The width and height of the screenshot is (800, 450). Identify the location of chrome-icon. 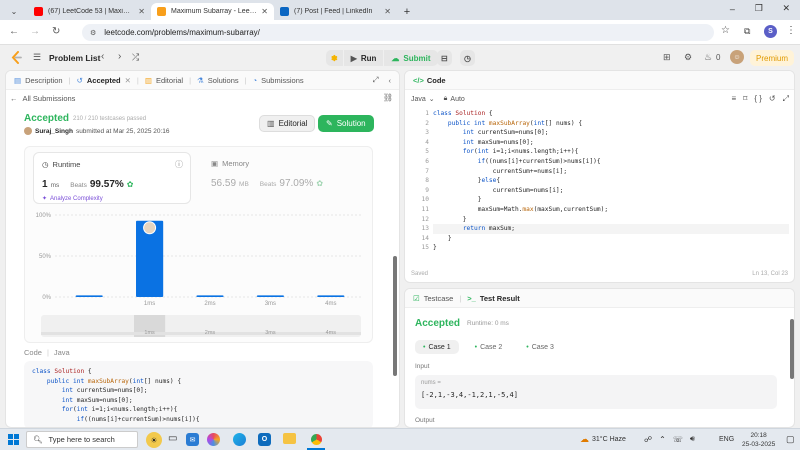
(316, 439).